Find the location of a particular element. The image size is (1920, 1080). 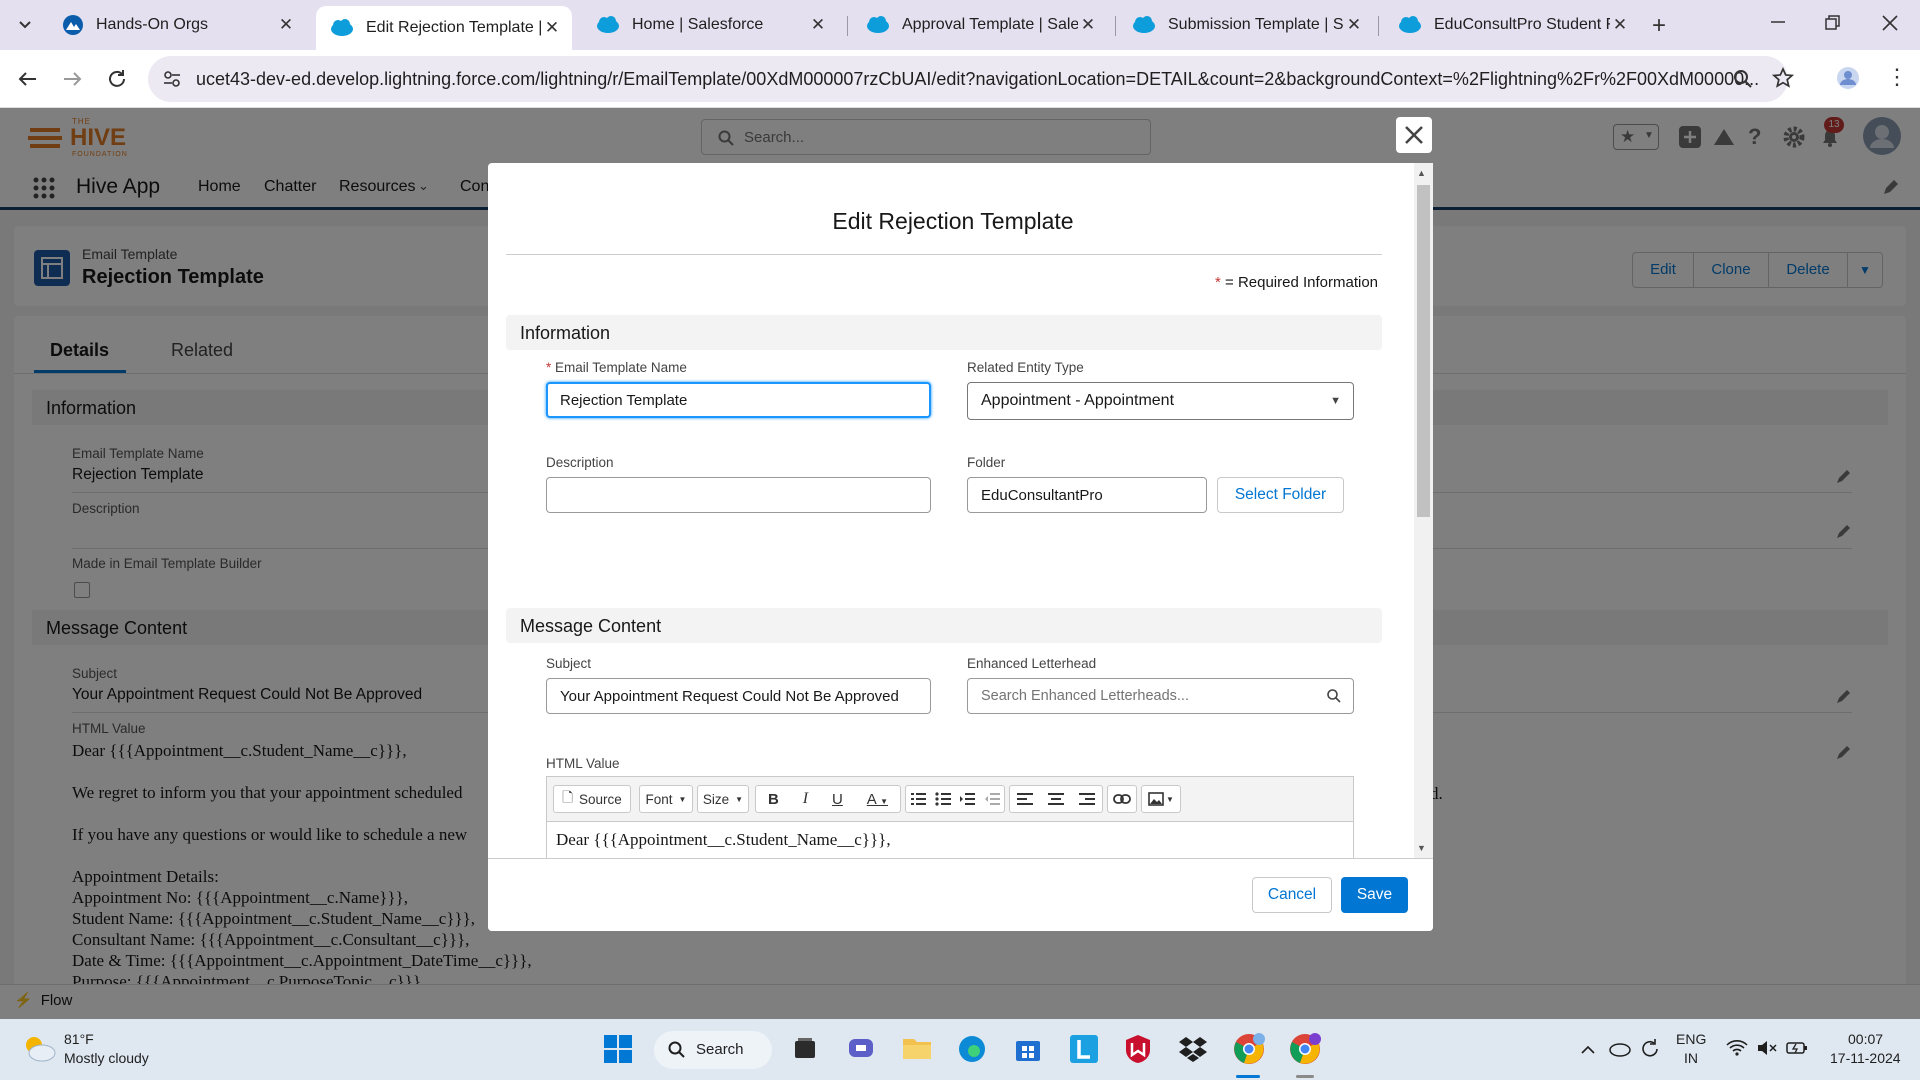

underline-icon: U is located at coordinates (837, 799).